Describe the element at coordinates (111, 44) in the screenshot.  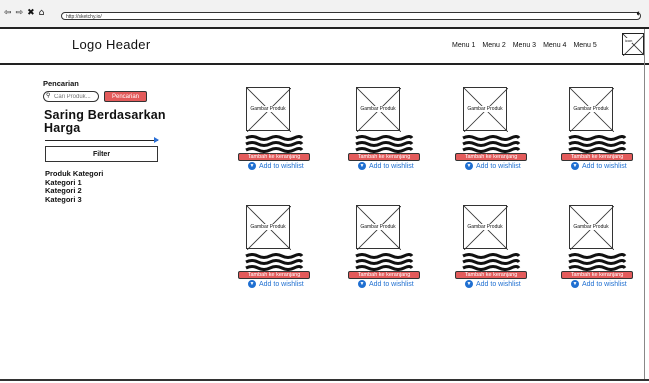
I see `logo: Logo Header` at that location.